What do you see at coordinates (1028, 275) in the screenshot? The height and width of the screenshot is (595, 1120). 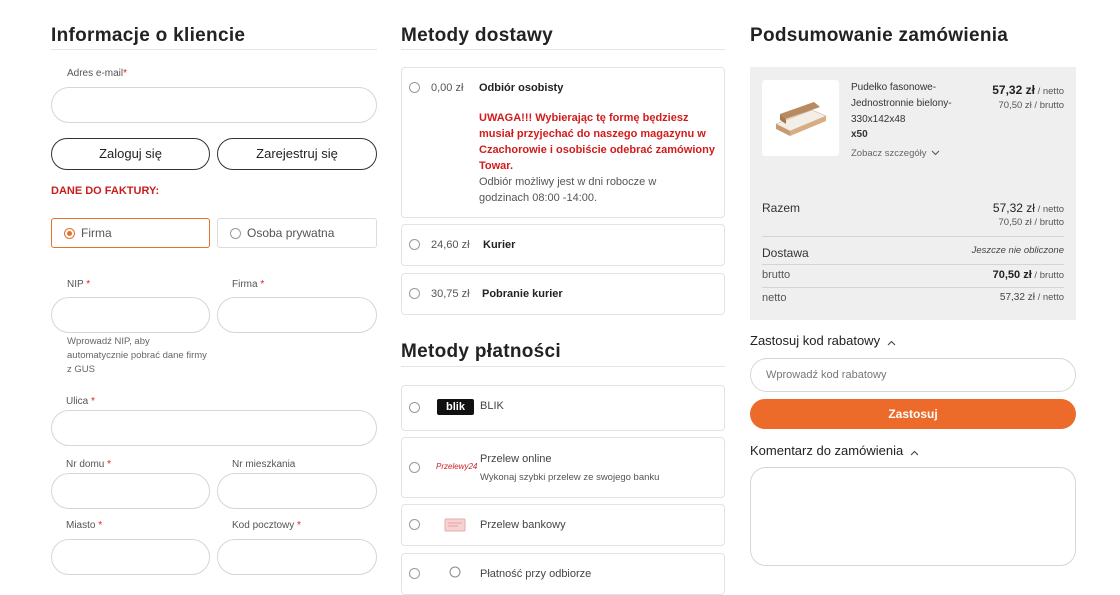 I see `gross-value: 70,50 zł / brutto` at bounding box center [1028, 275].